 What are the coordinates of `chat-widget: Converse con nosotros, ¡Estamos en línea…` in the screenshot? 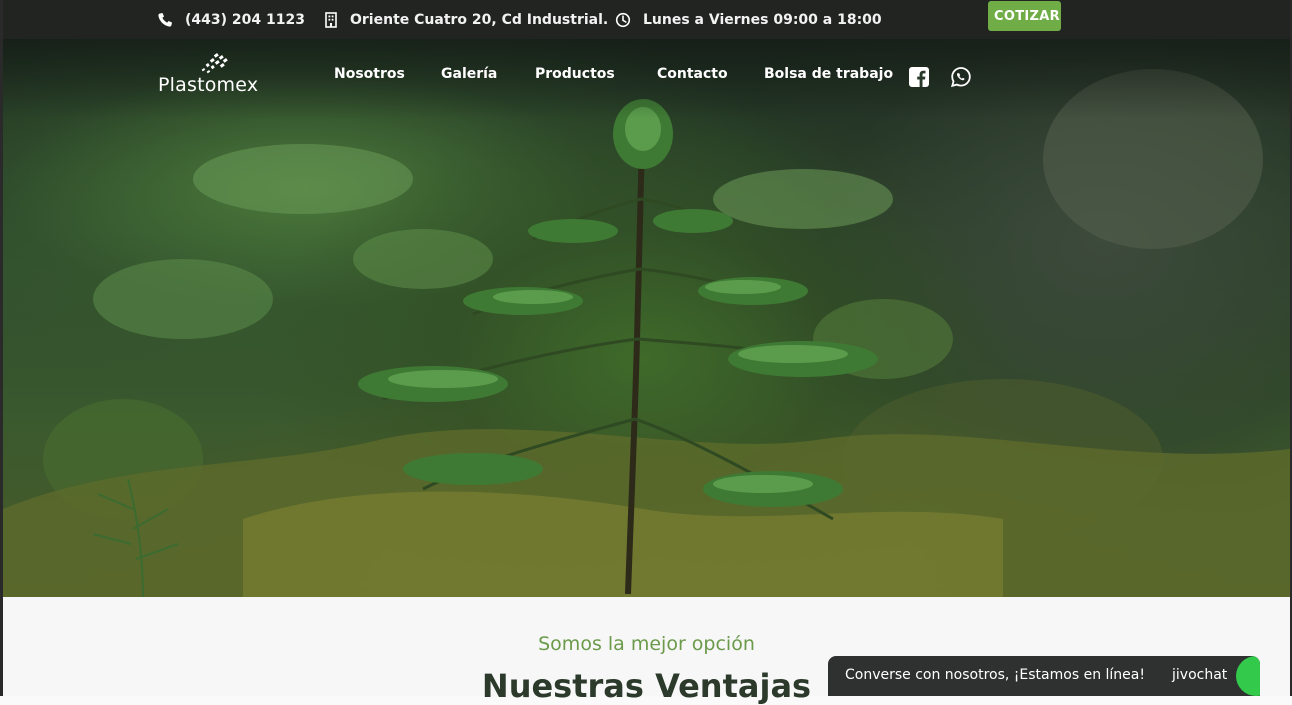 It's located at (1044, 676).